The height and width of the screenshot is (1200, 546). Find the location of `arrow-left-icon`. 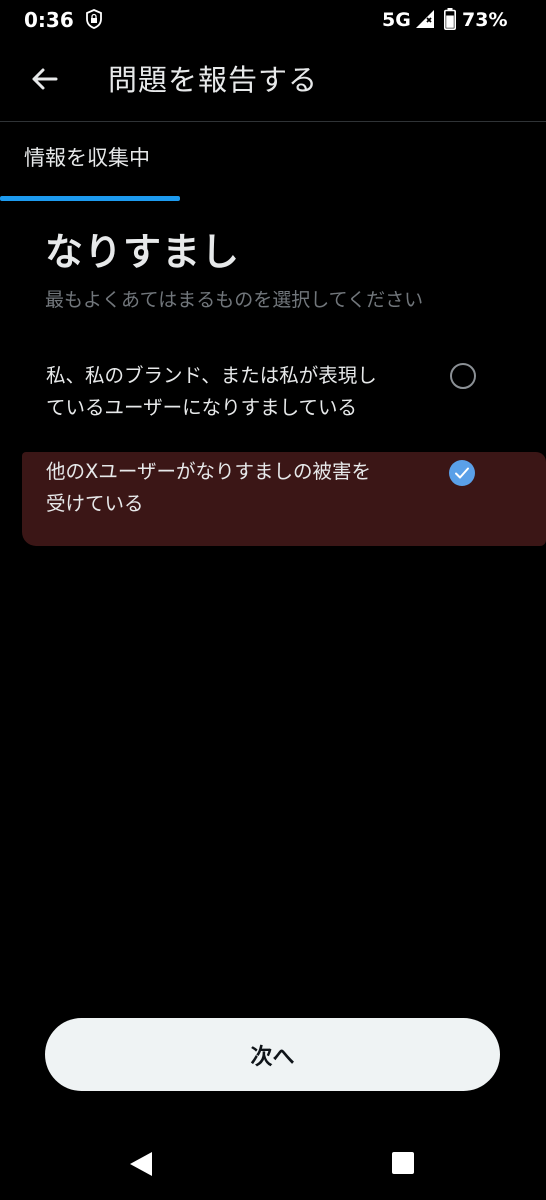

arrow-left-icon is located at coordinates (45, 79).